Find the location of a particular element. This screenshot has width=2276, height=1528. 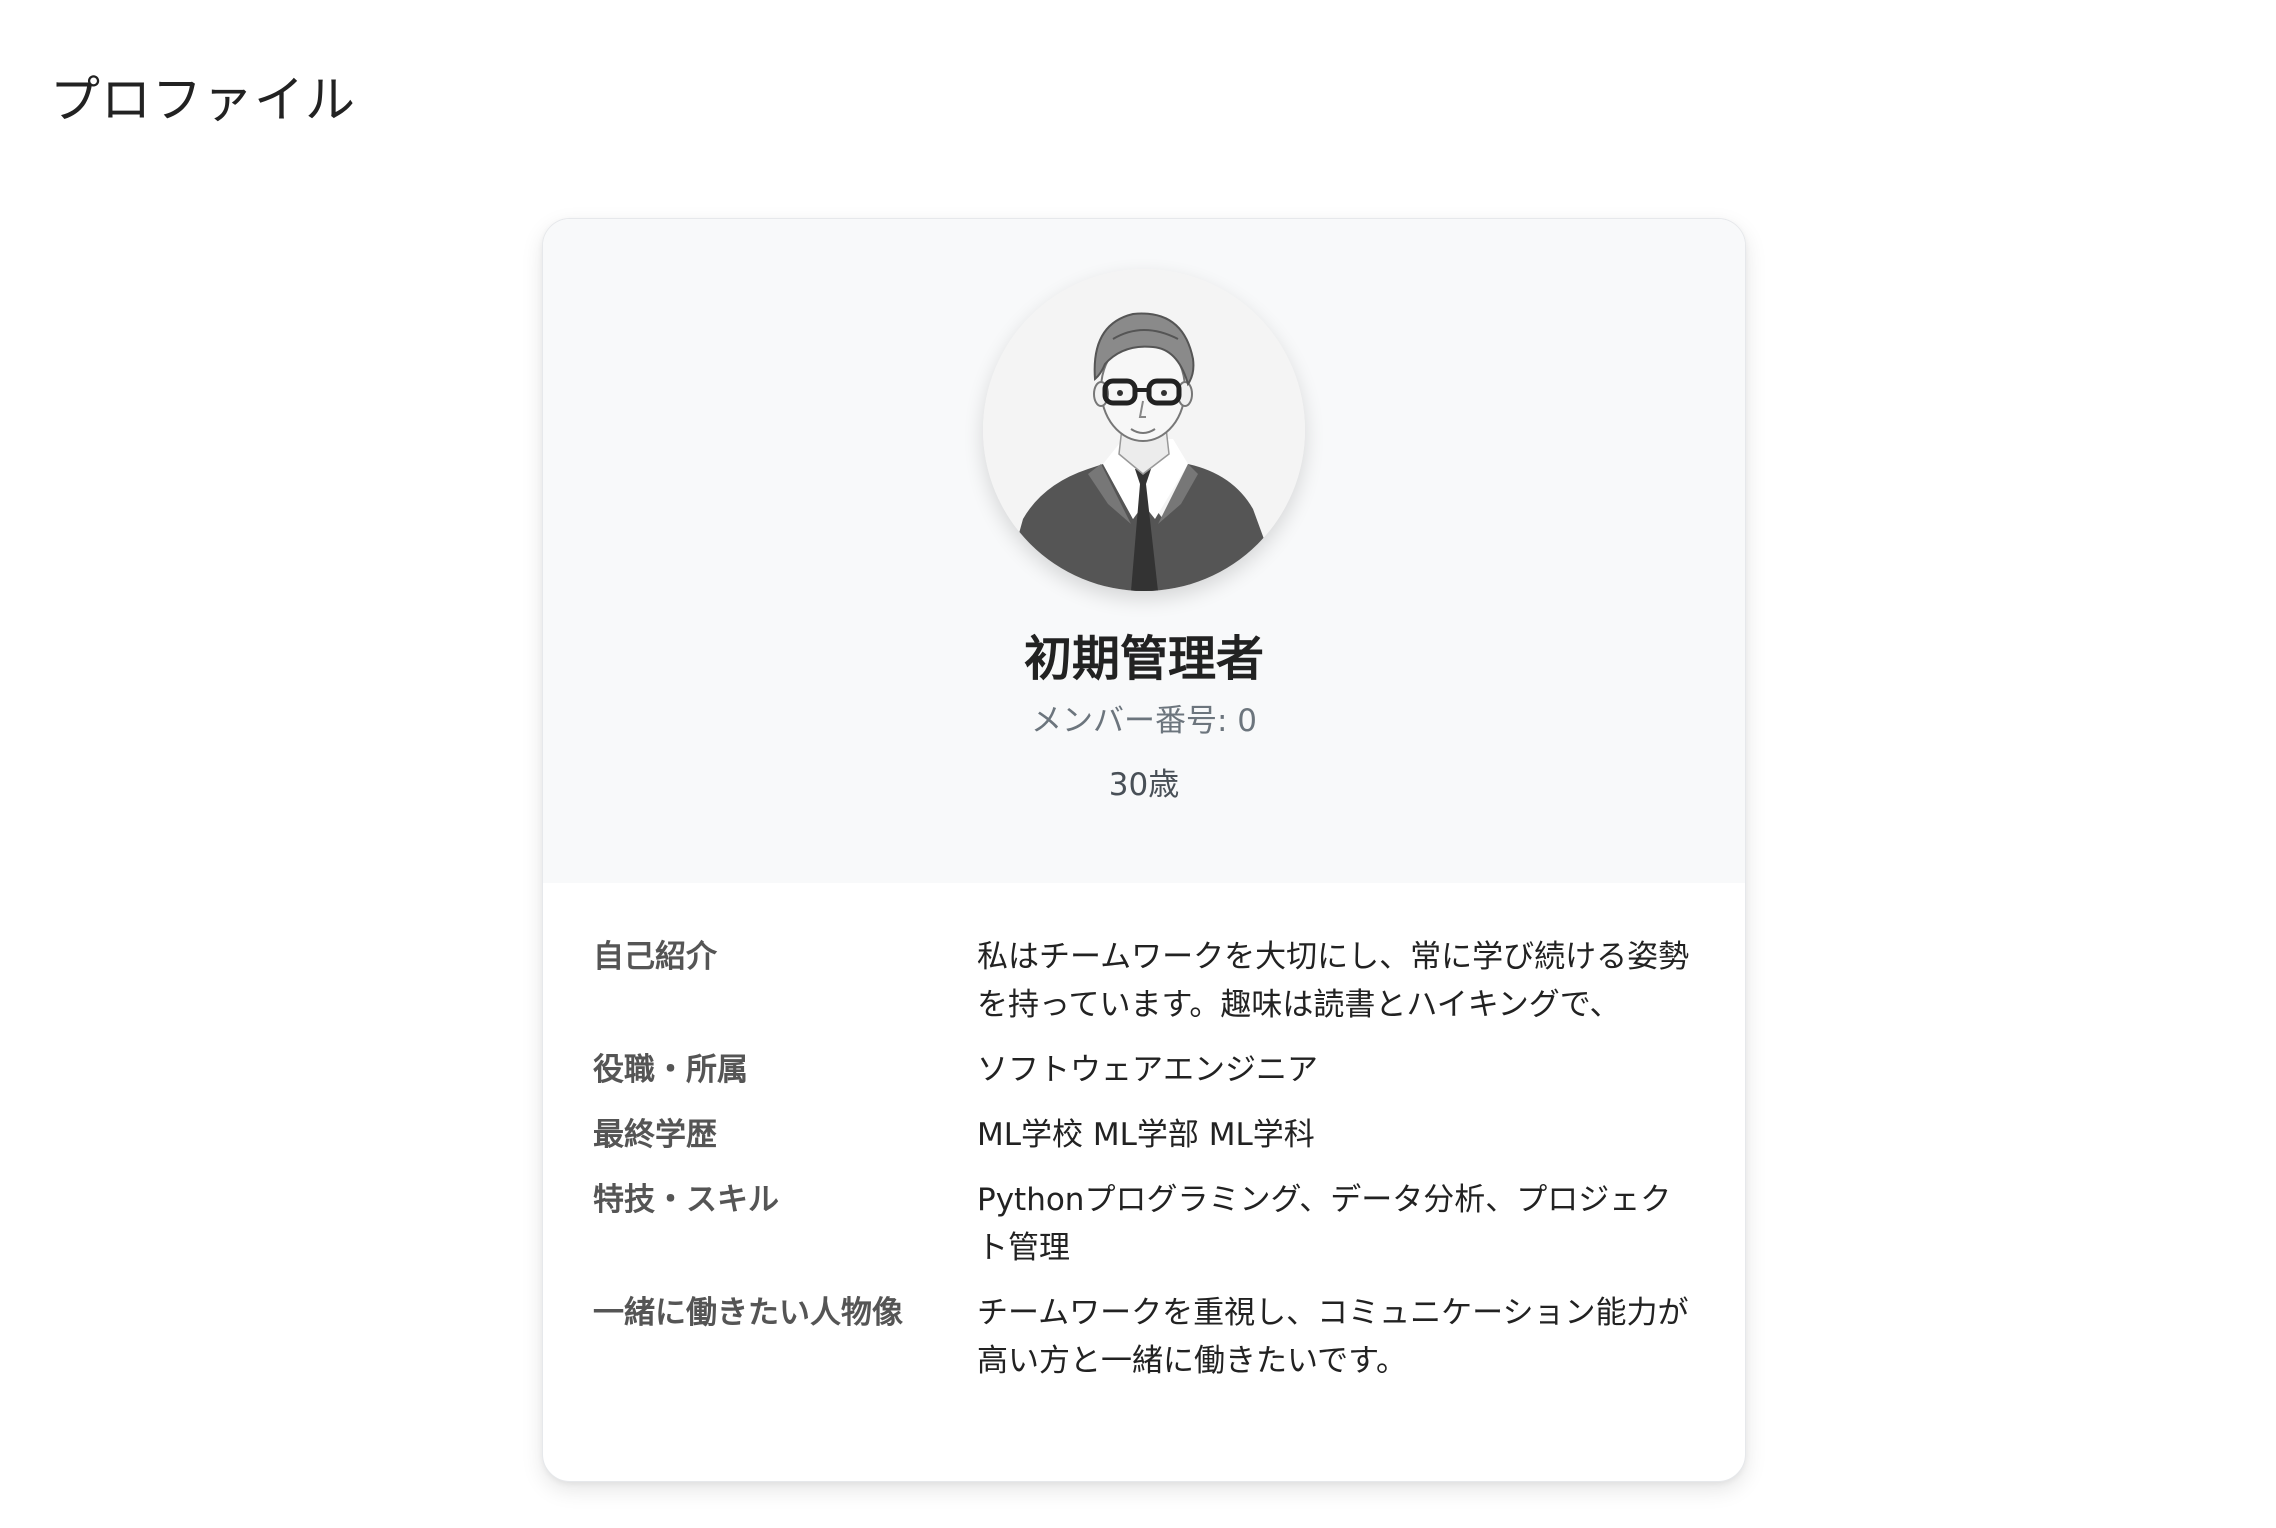

avatar is located at coordinates (1144, 430).